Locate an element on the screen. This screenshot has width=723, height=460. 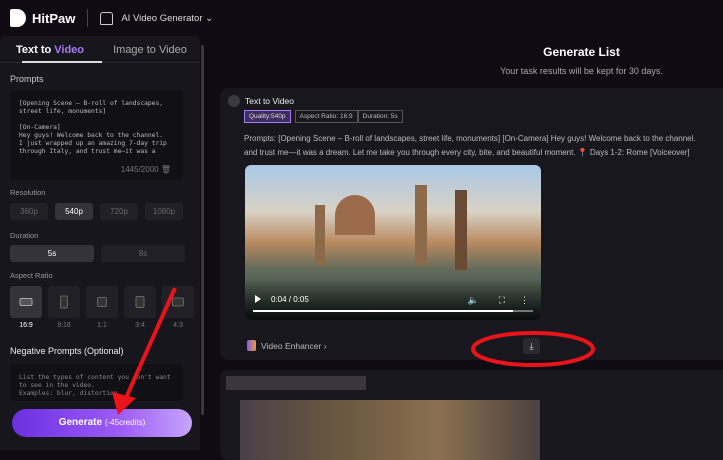
panel-scrollbar is located at coordinates (202, 230).